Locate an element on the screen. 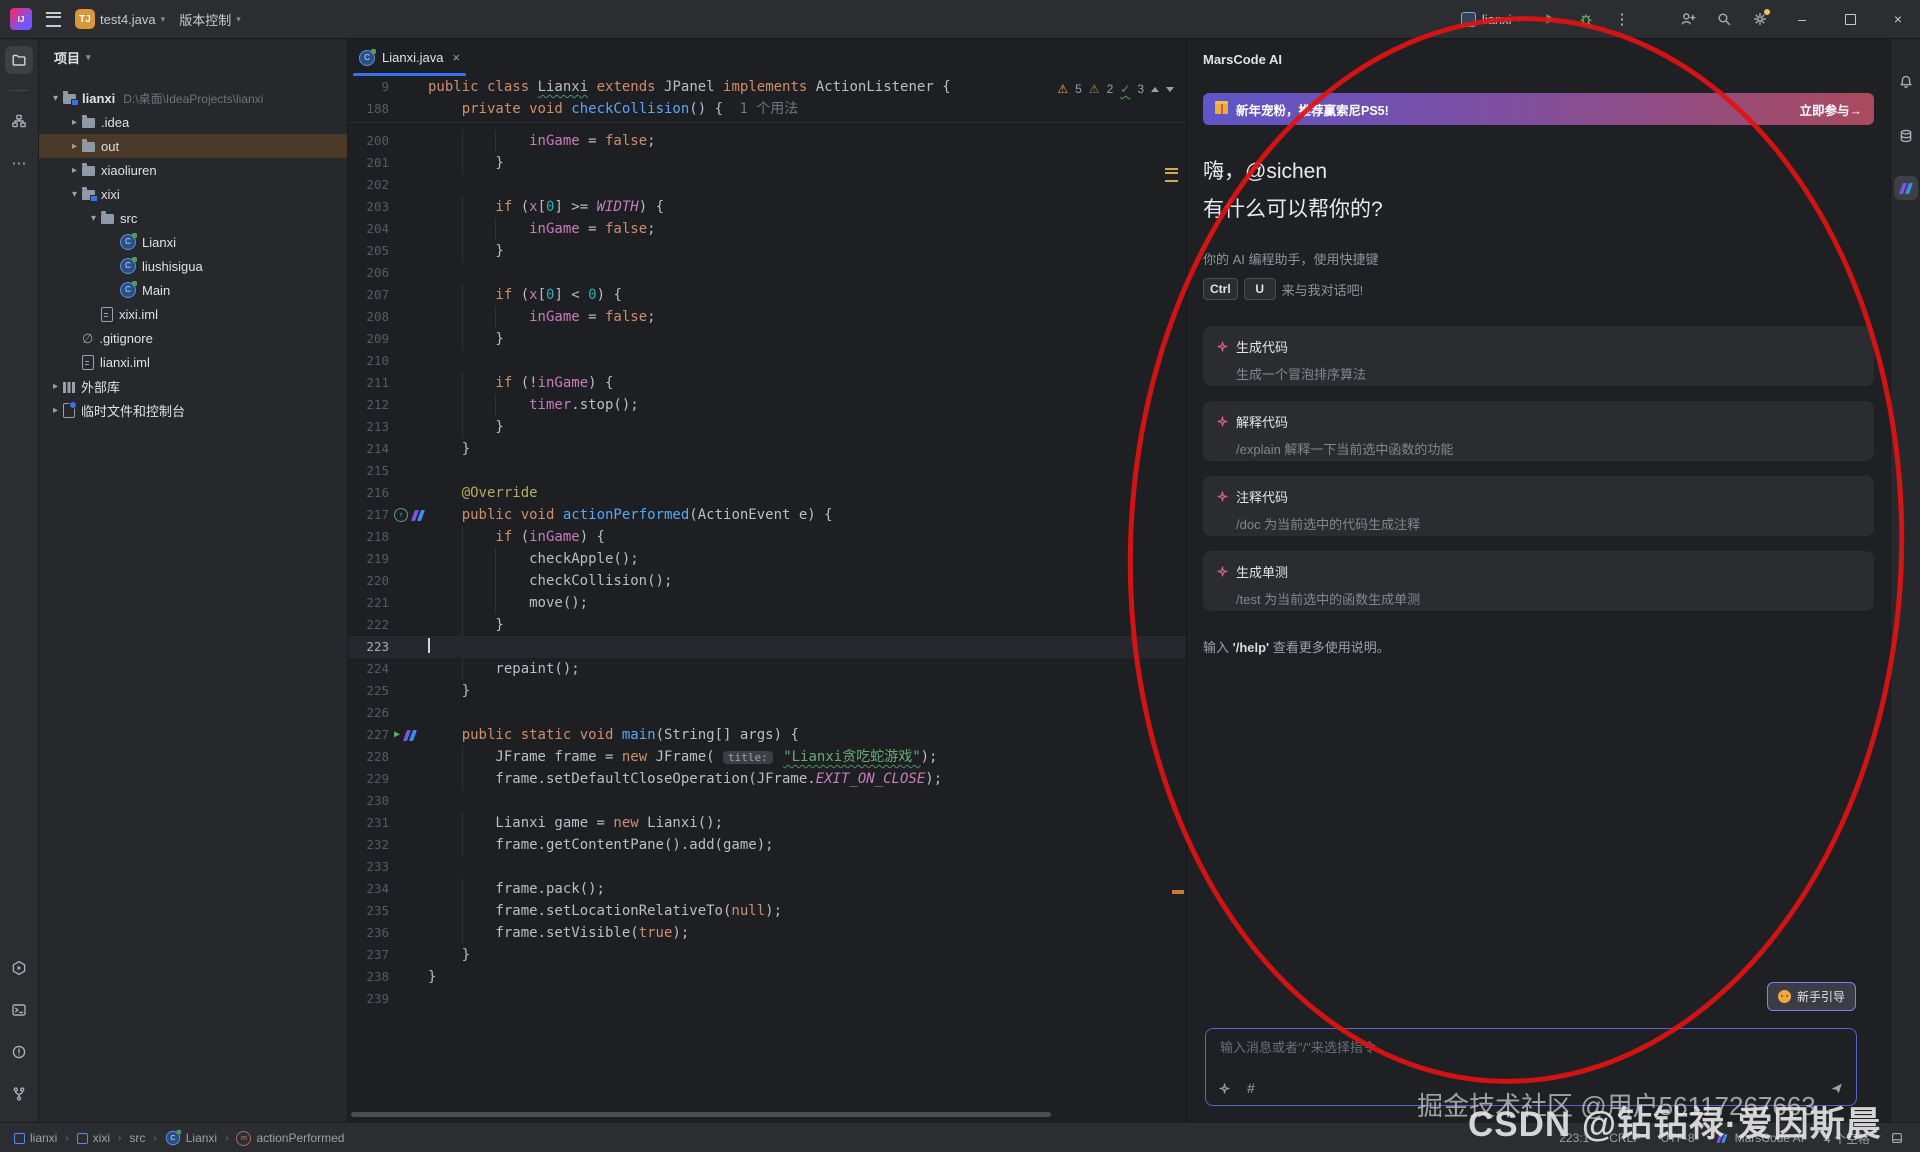 This screenshot has width=1920, height=1152. code-line: 236 frame.setVisible(true); is located at coordinates (766, 933).